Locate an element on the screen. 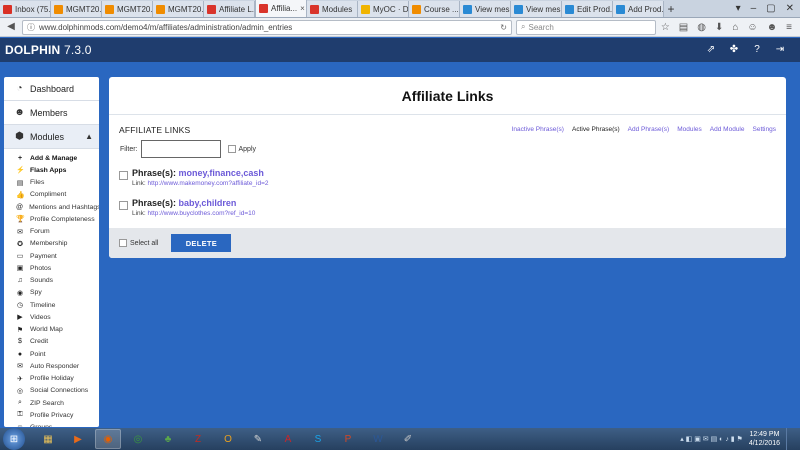 This screenshot has width=800, height=450. taskbar-app: ▶ is located at coordinates (78, 439).